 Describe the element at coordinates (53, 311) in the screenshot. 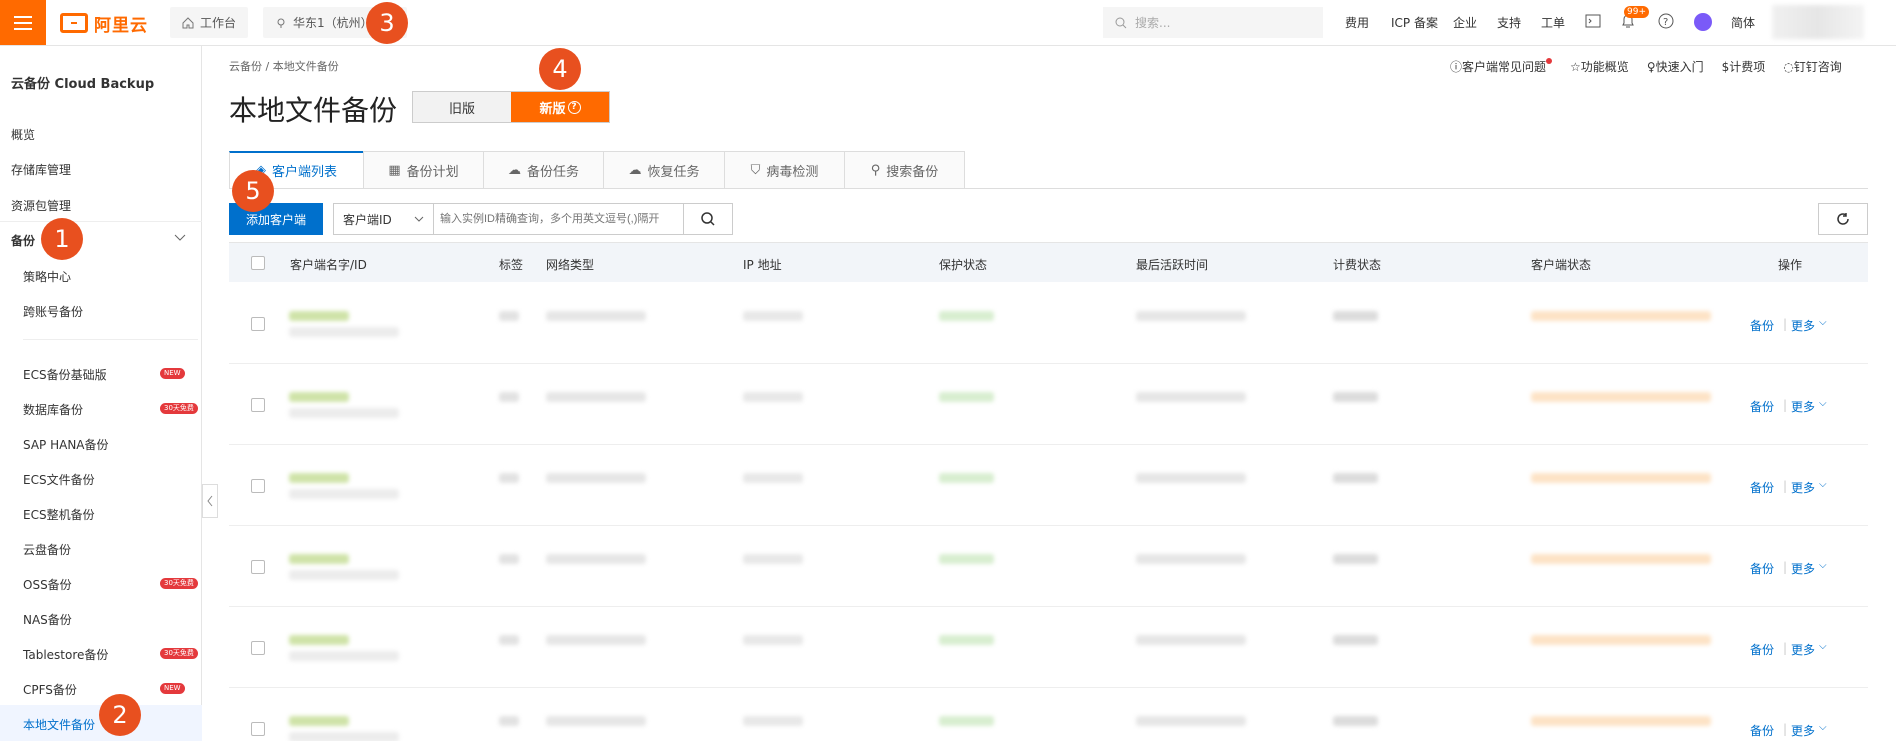

I see `sidebar-item-cross-account: 跨账号备份` at that location.